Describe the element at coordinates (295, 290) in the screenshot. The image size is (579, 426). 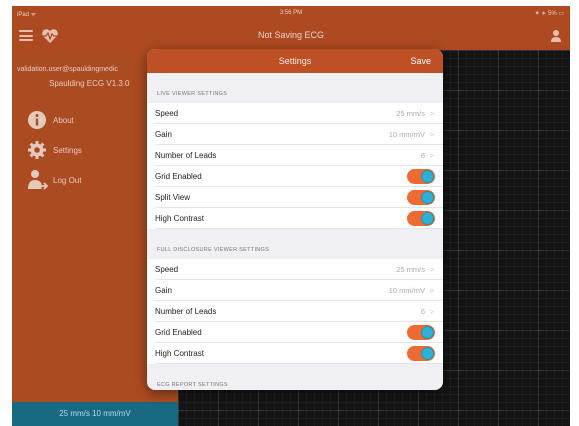
I see `full-gain-row: Gain 10 mm/mV >` at that location.